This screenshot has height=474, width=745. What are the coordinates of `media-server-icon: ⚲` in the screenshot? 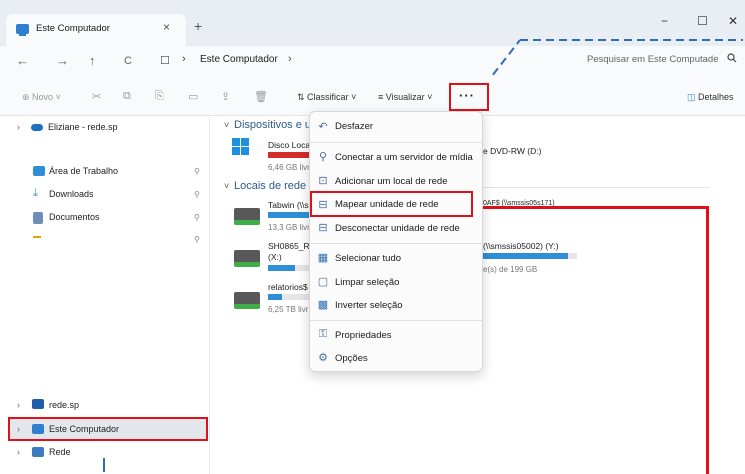 It's located at (323, 157).